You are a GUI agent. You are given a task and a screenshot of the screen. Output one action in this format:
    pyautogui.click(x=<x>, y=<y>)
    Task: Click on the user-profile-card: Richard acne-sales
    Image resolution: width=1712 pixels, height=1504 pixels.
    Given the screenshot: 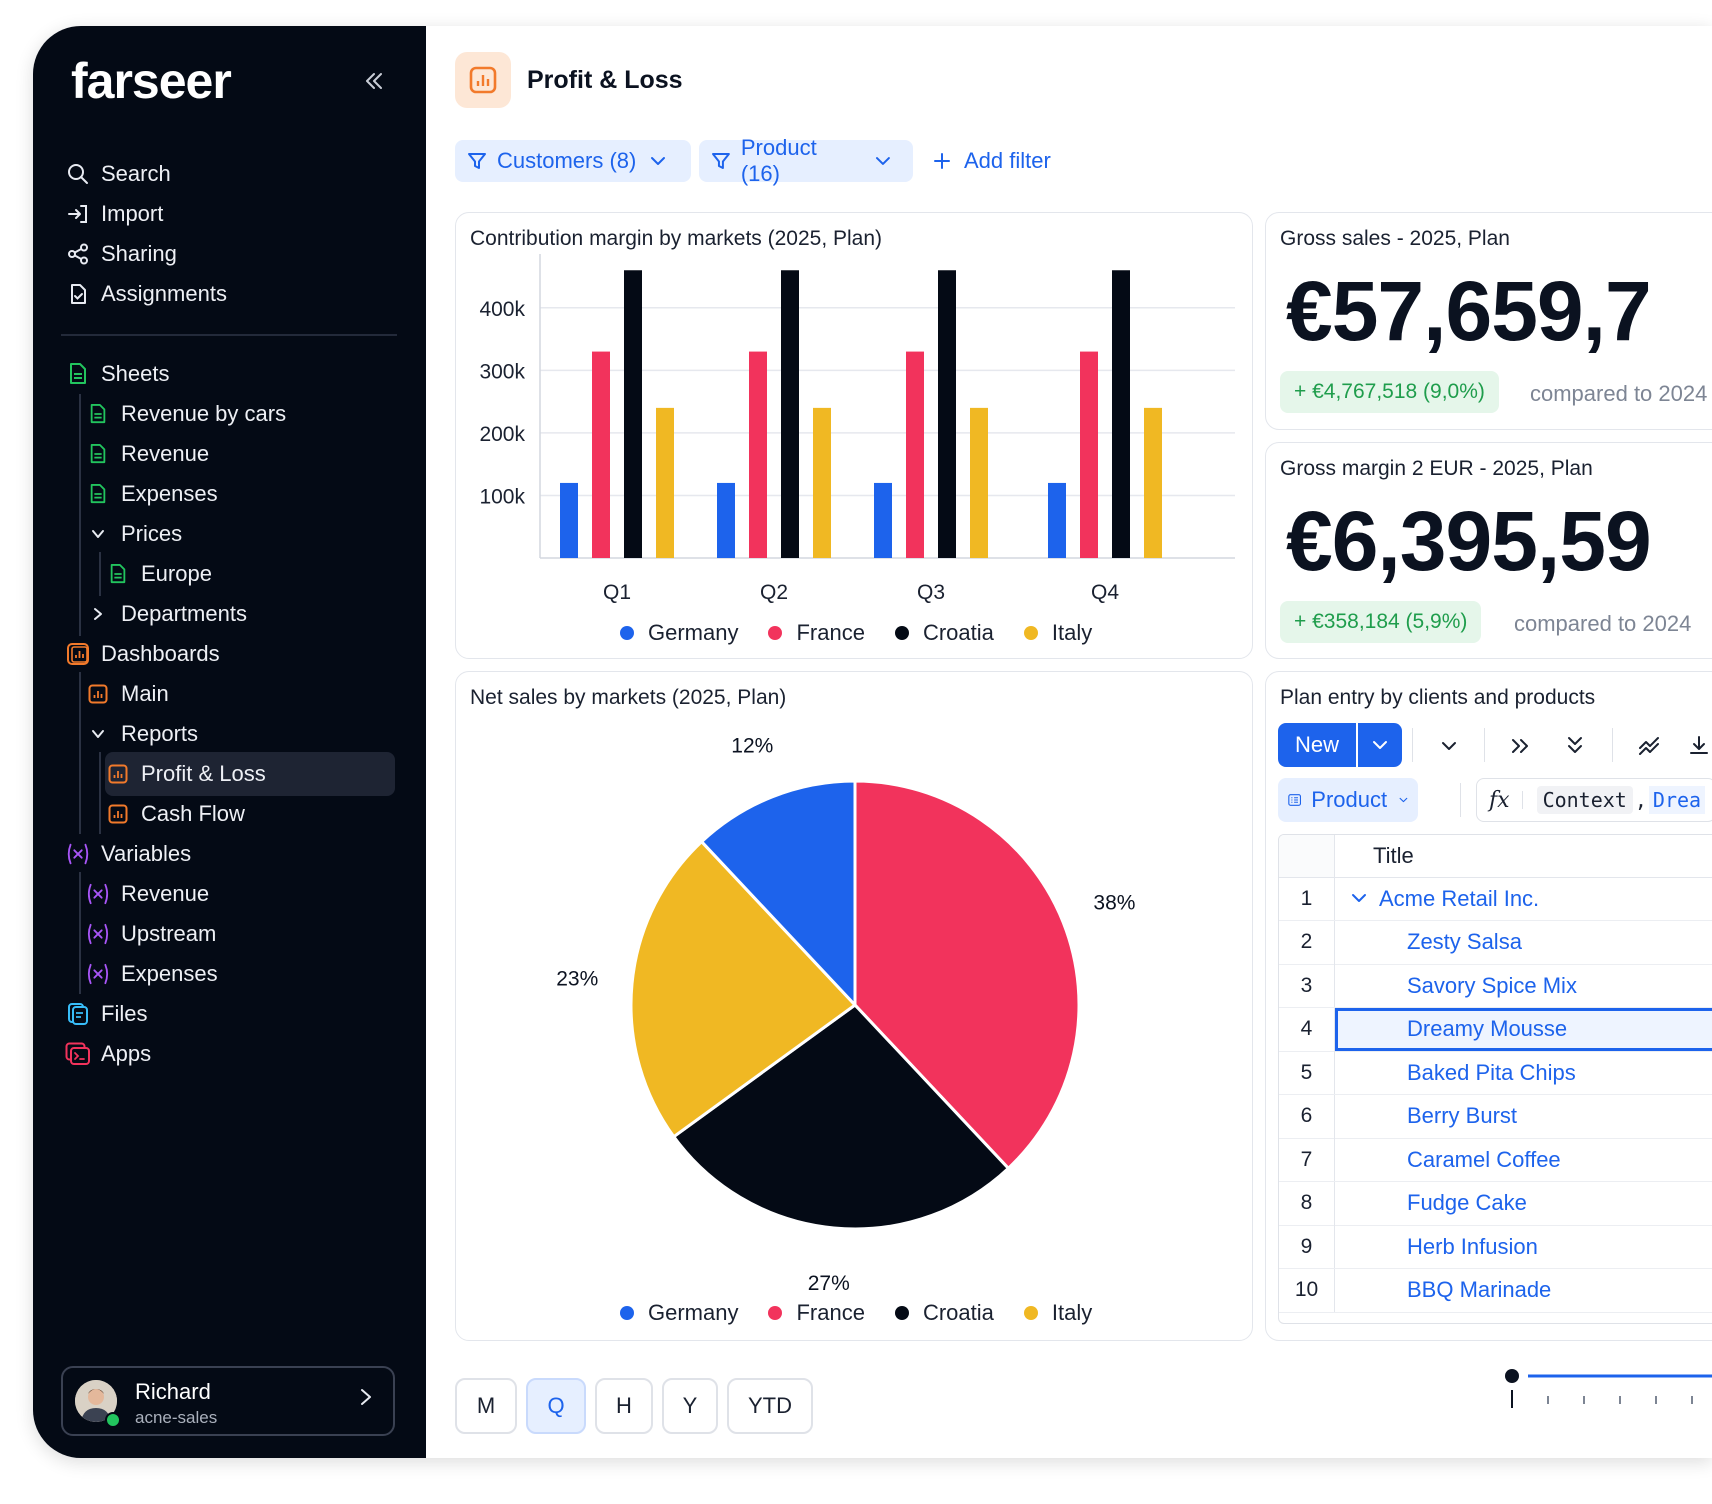 What is the action you would take?
    pyautogui.click(x=228, y=1401)
    